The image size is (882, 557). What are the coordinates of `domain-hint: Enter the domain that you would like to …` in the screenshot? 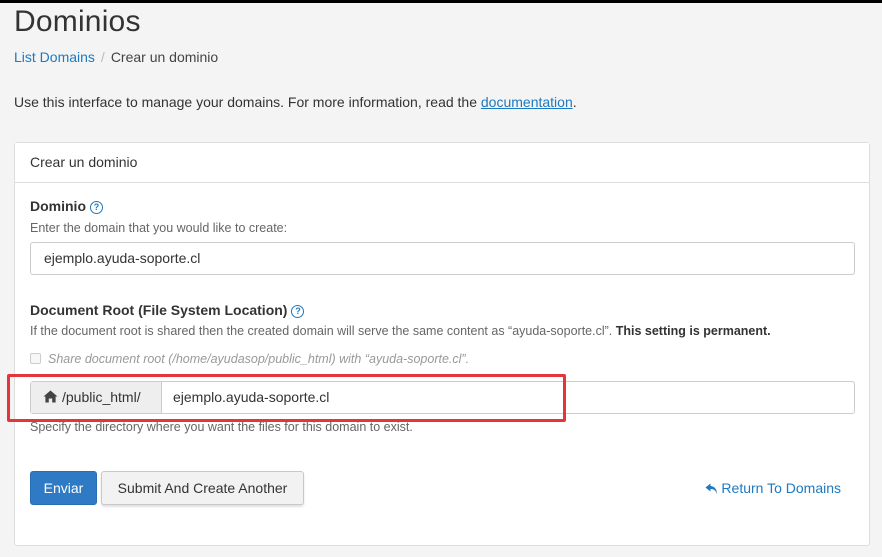 It's located at (159, 228).